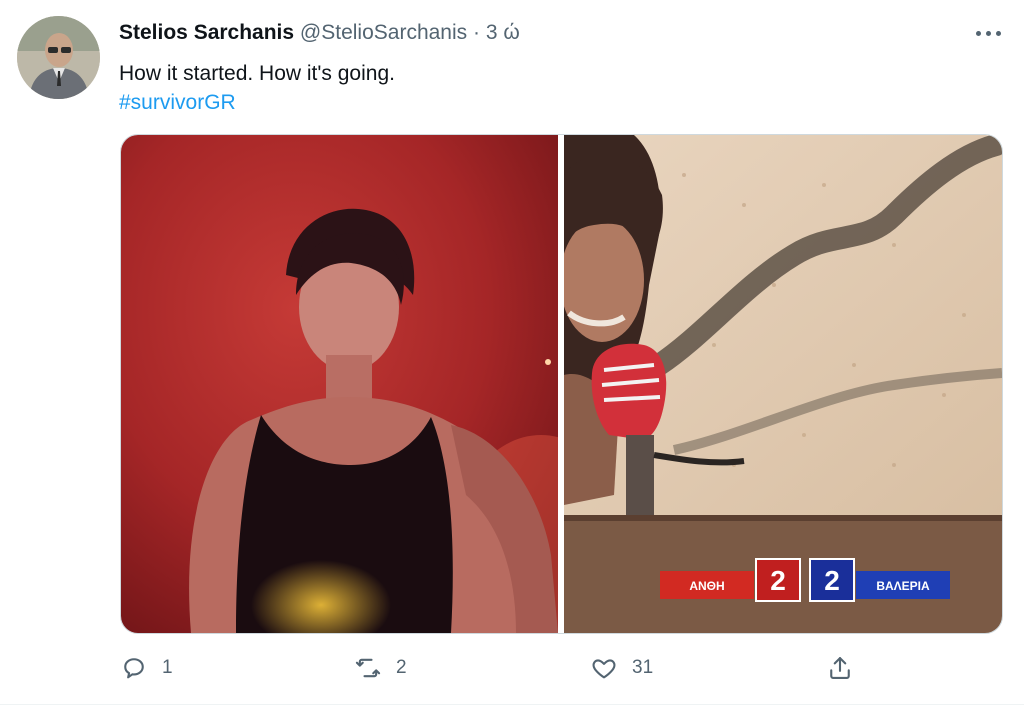 This screenshot has width=1024, height=711. I want to click on hashtag-link: #survivorGR, so click(177, 103).